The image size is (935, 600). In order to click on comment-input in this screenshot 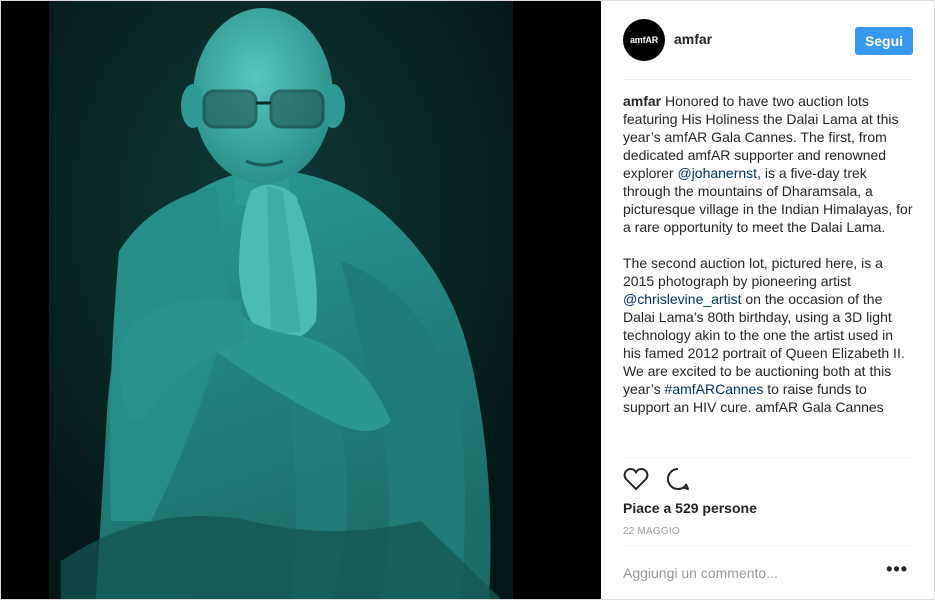, I will do `click(748, 573)`.